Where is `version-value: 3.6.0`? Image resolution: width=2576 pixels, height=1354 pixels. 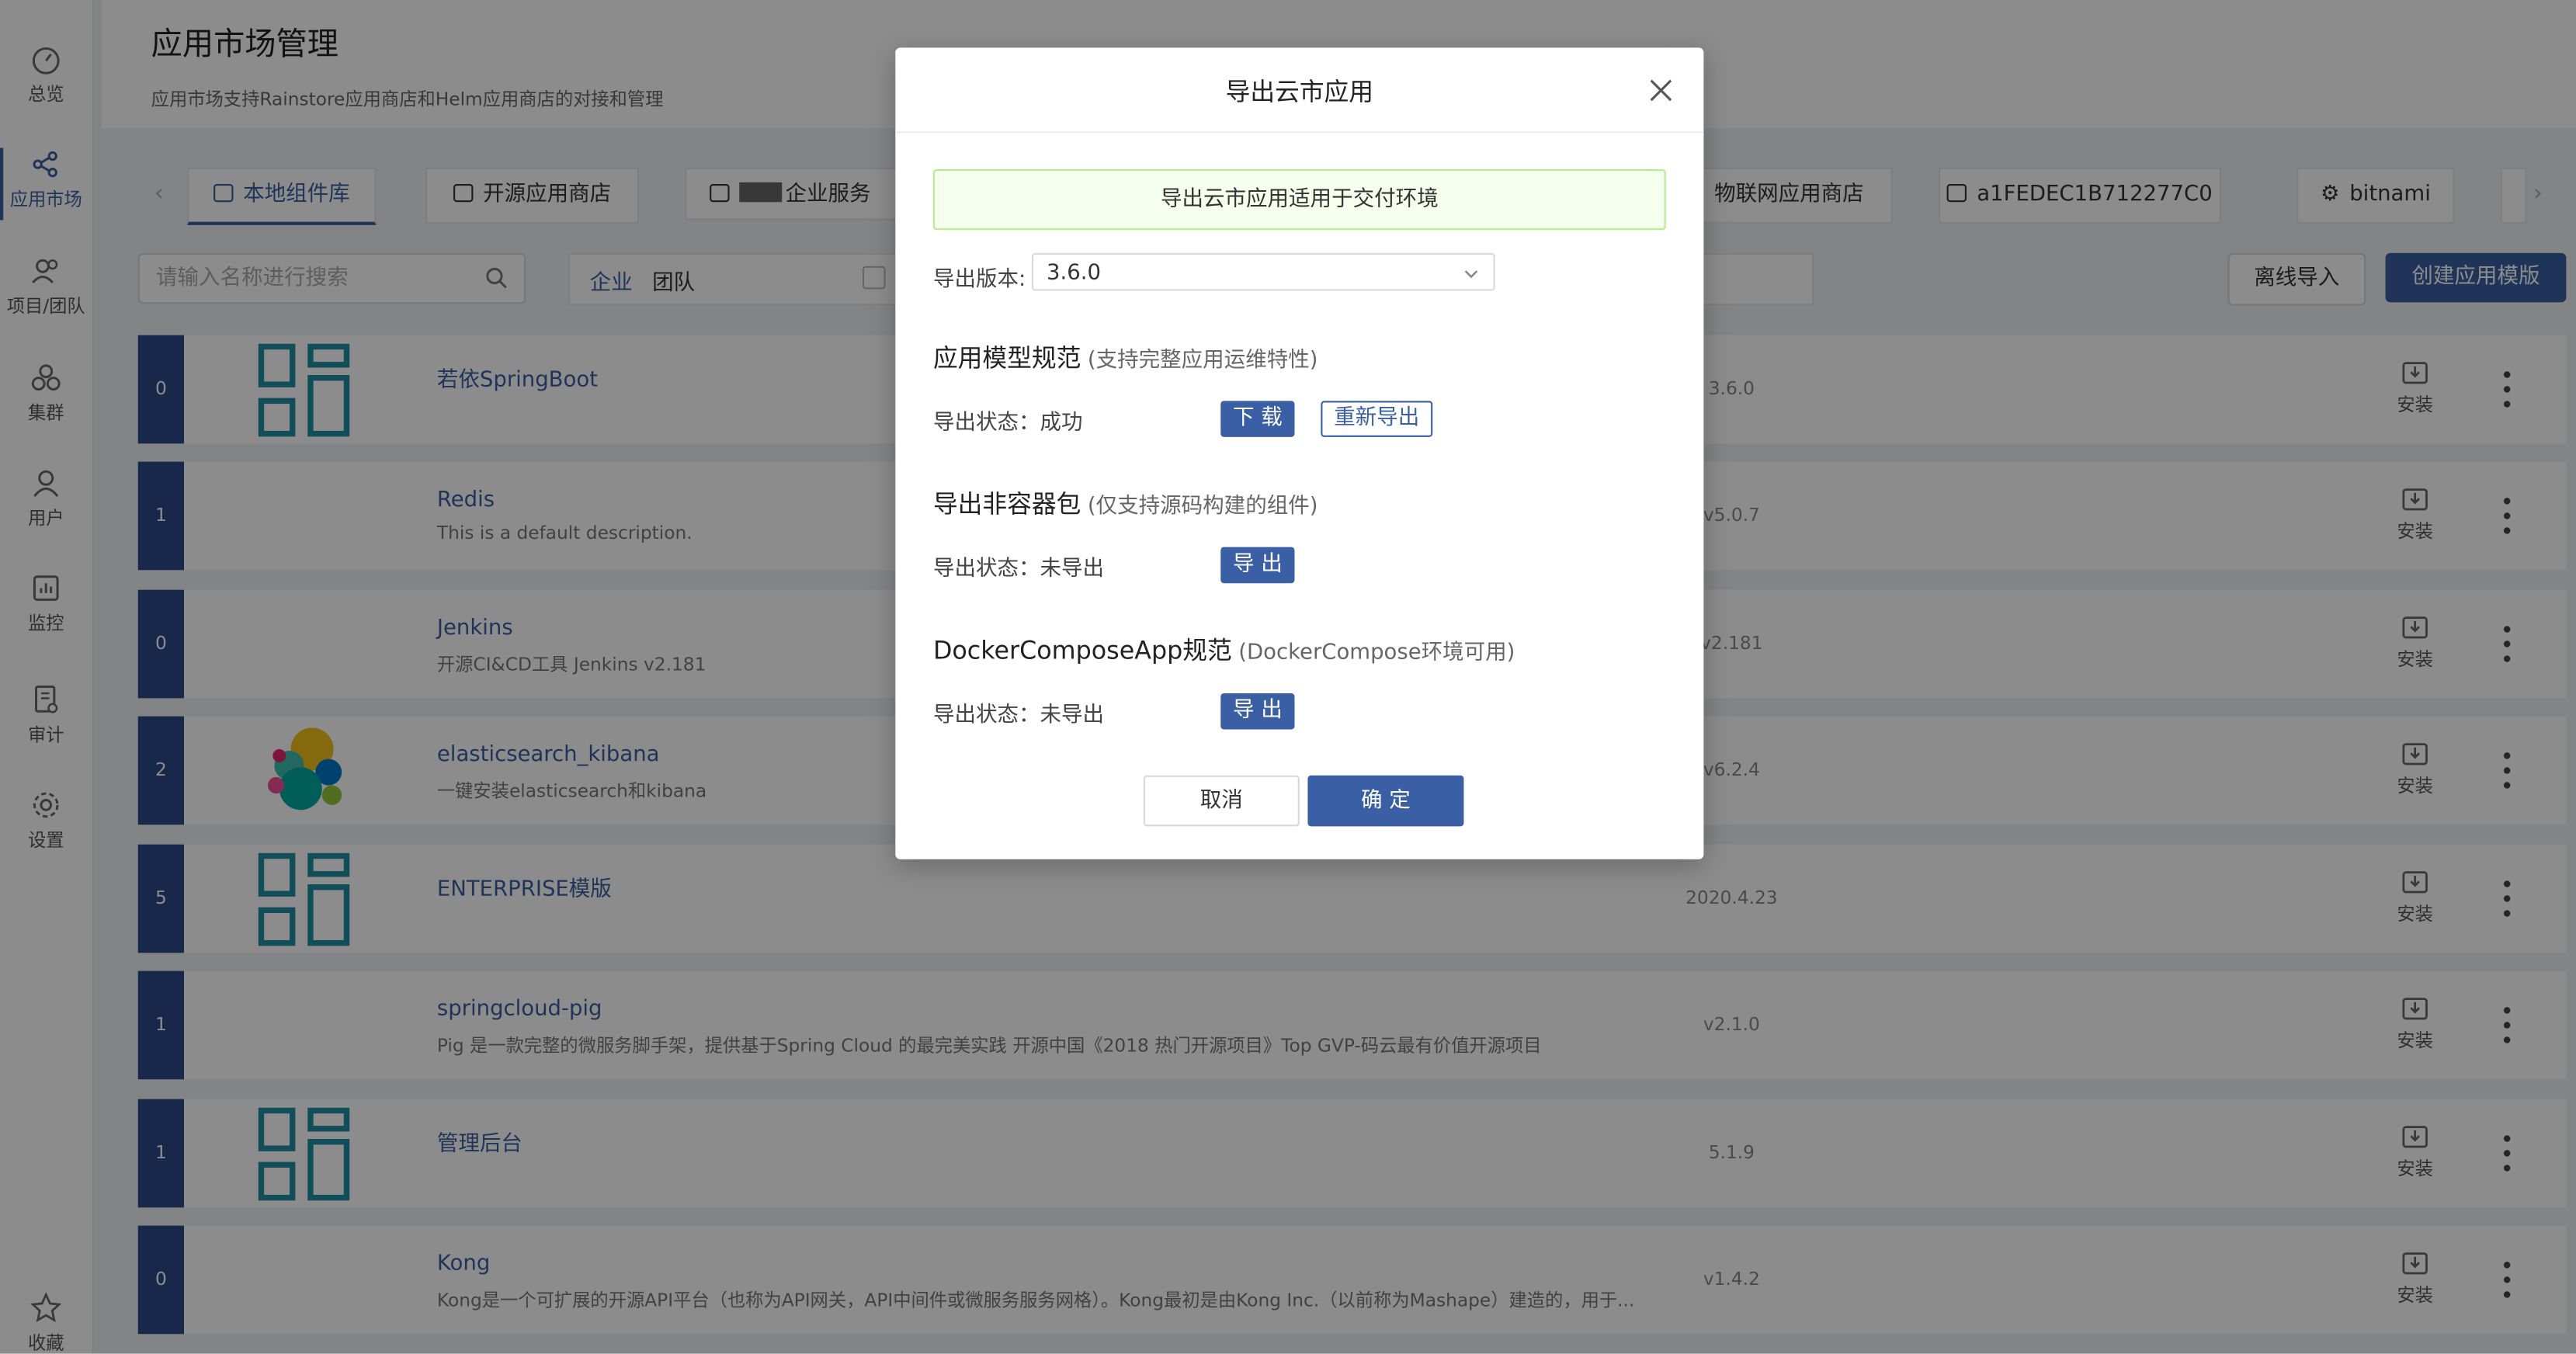
version-value: 3.6.0 is located at coordinates (1073, 273).